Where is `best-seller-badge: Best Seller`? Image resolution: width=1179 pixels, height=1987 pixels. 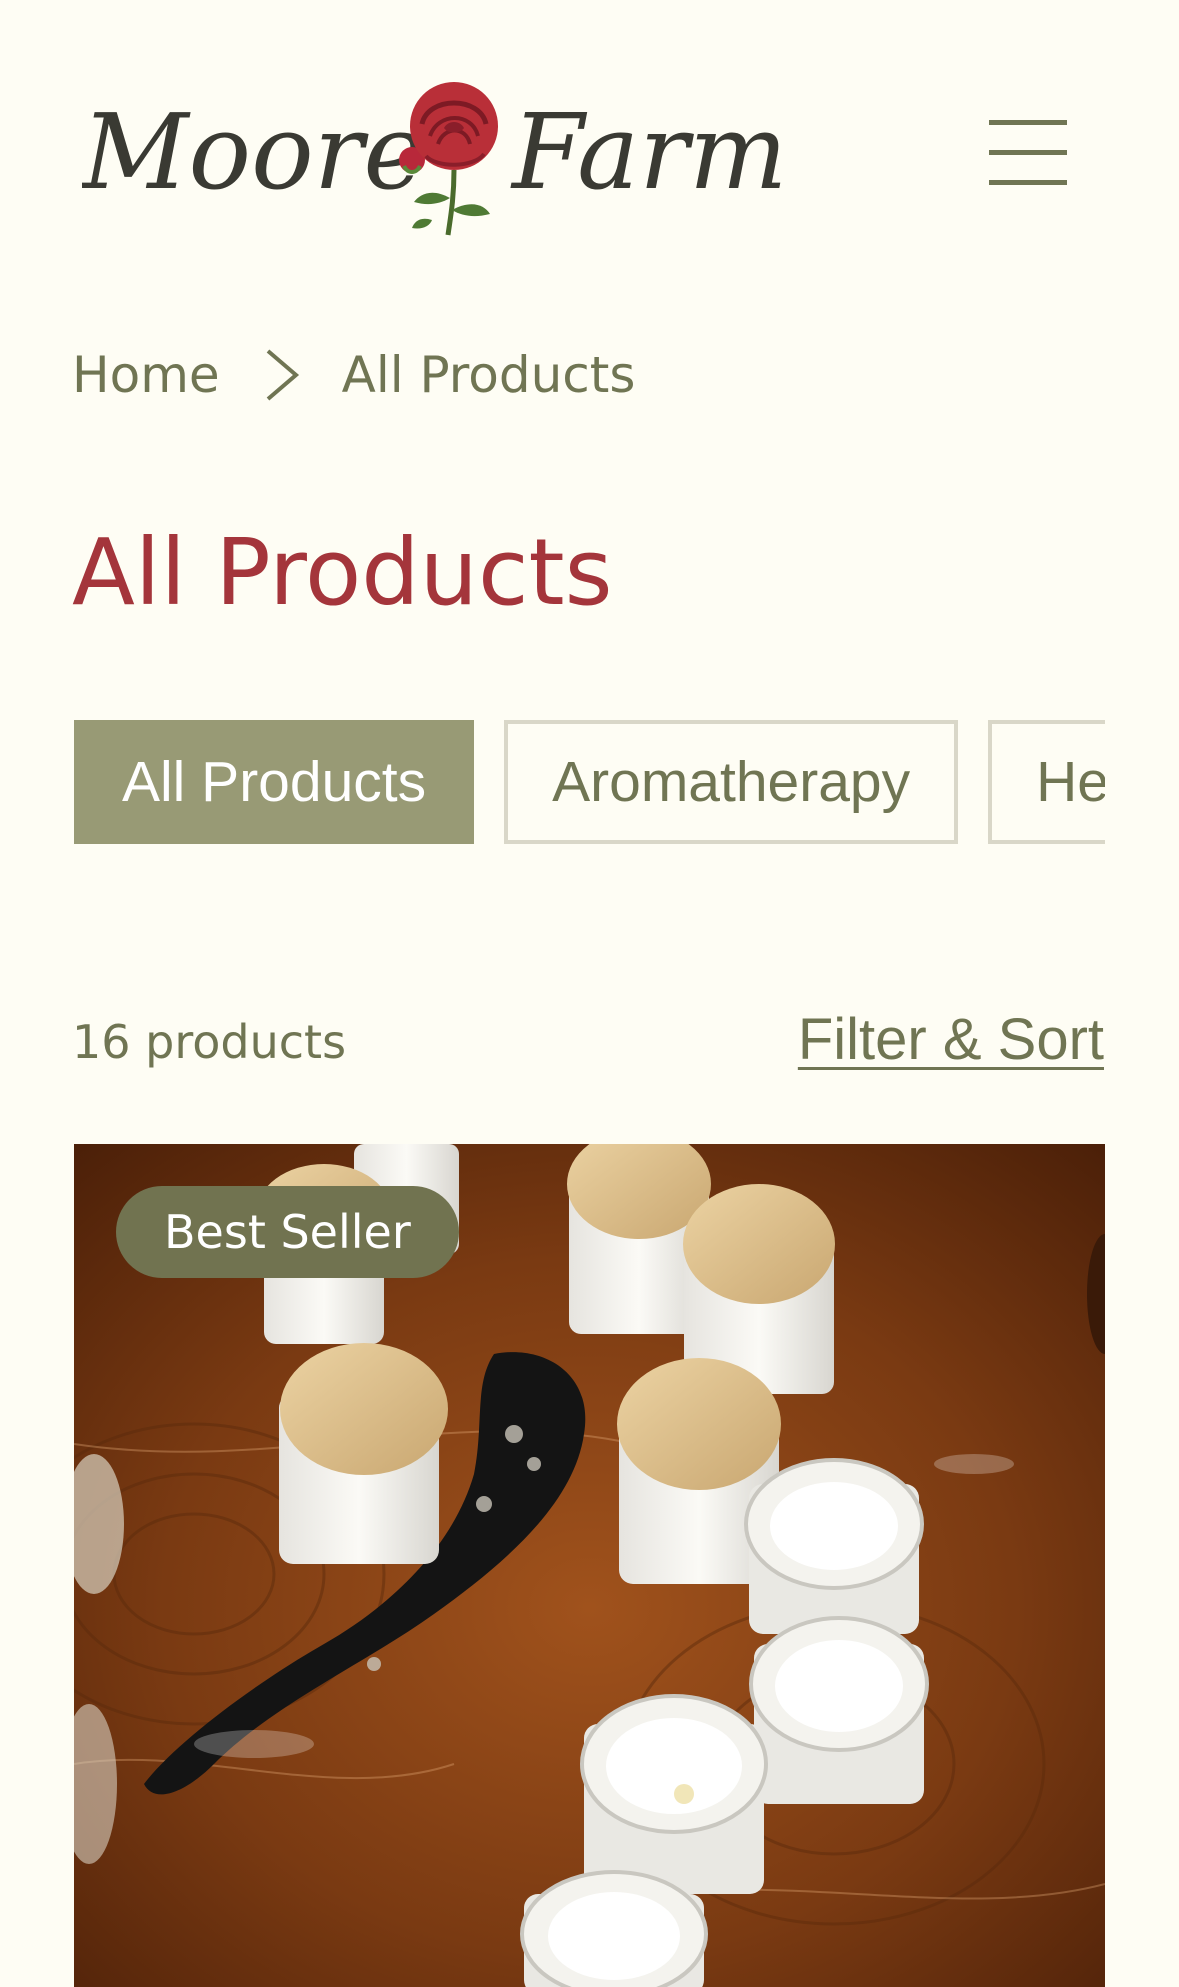 best-seller-badge: Best Seller is located at coordinates (287, 1232).